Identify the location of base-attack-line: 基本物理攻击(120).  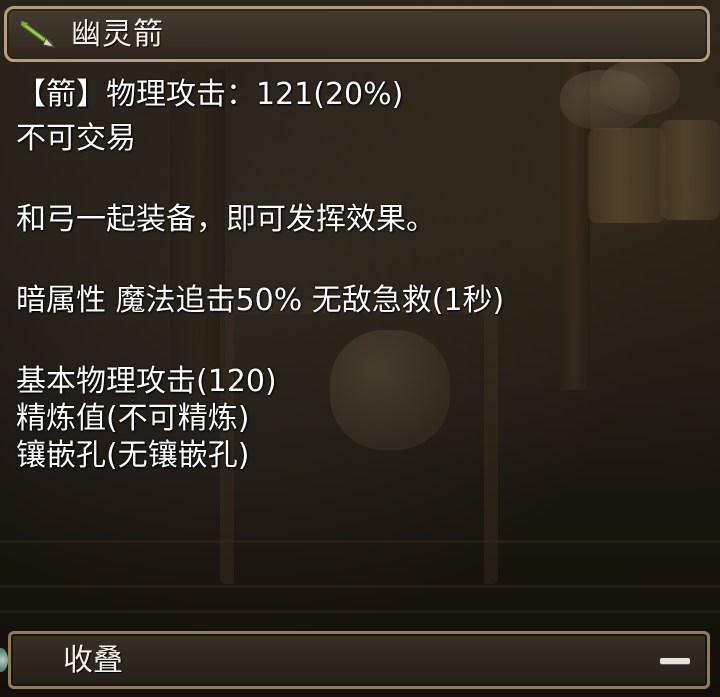
(146, 381).